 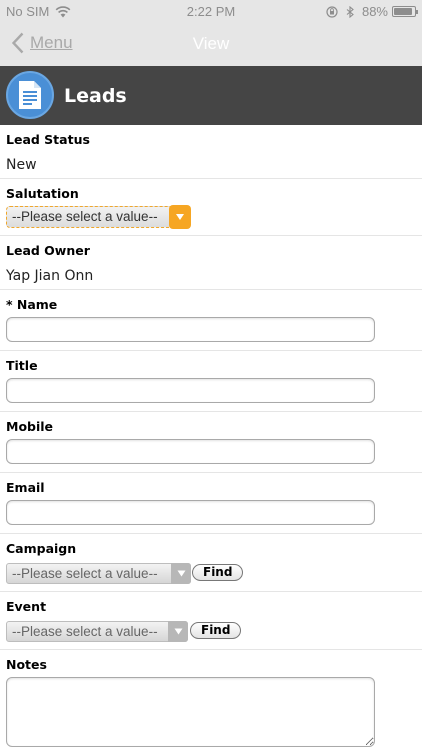 I want to click on event-label: Event, so click(x=26, y=606).